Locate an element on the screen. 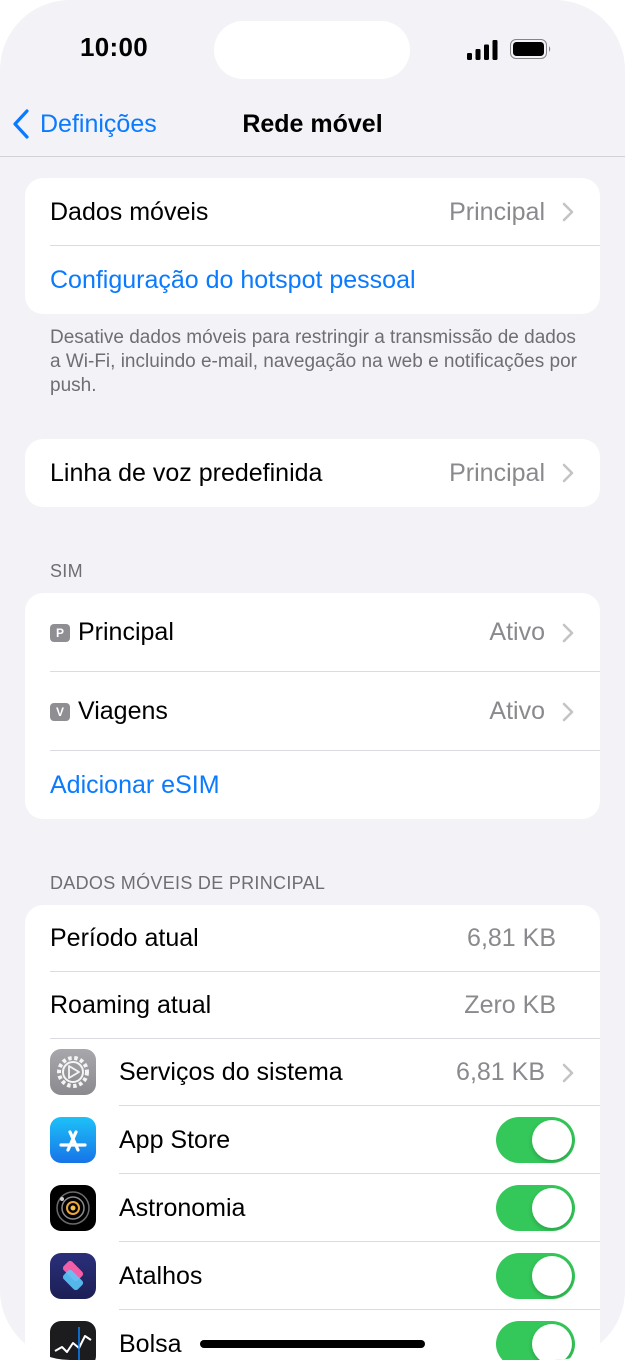 Image resolution: width=625 pixels, height=1360 pixels. cellular-signal-icon is located at coordinates (482, 50).